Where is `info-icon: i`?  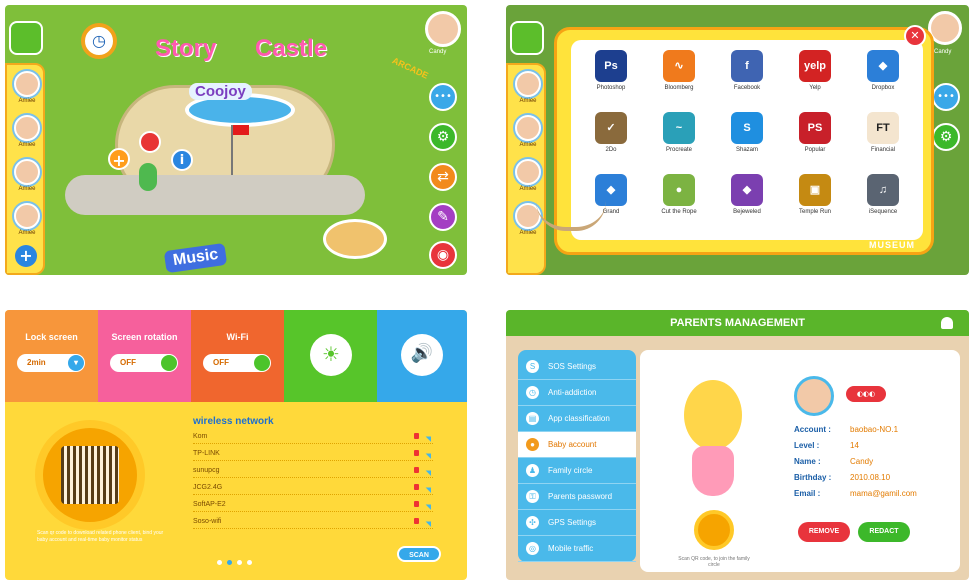 info-icon: i is located at coordinates (182, 160).